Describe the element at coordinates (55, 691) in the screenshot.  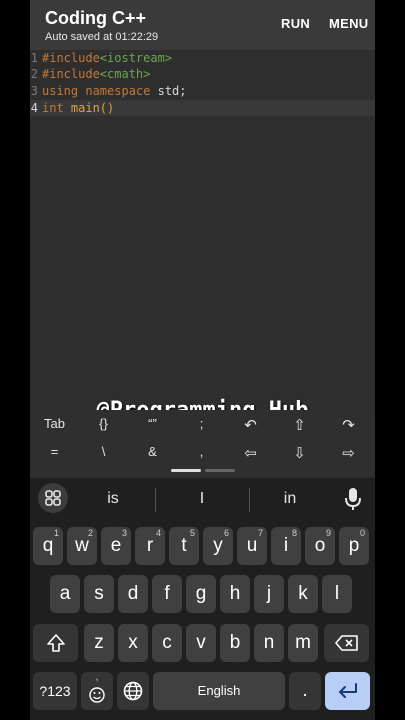
I see `symbols-key: ?123` at that location.